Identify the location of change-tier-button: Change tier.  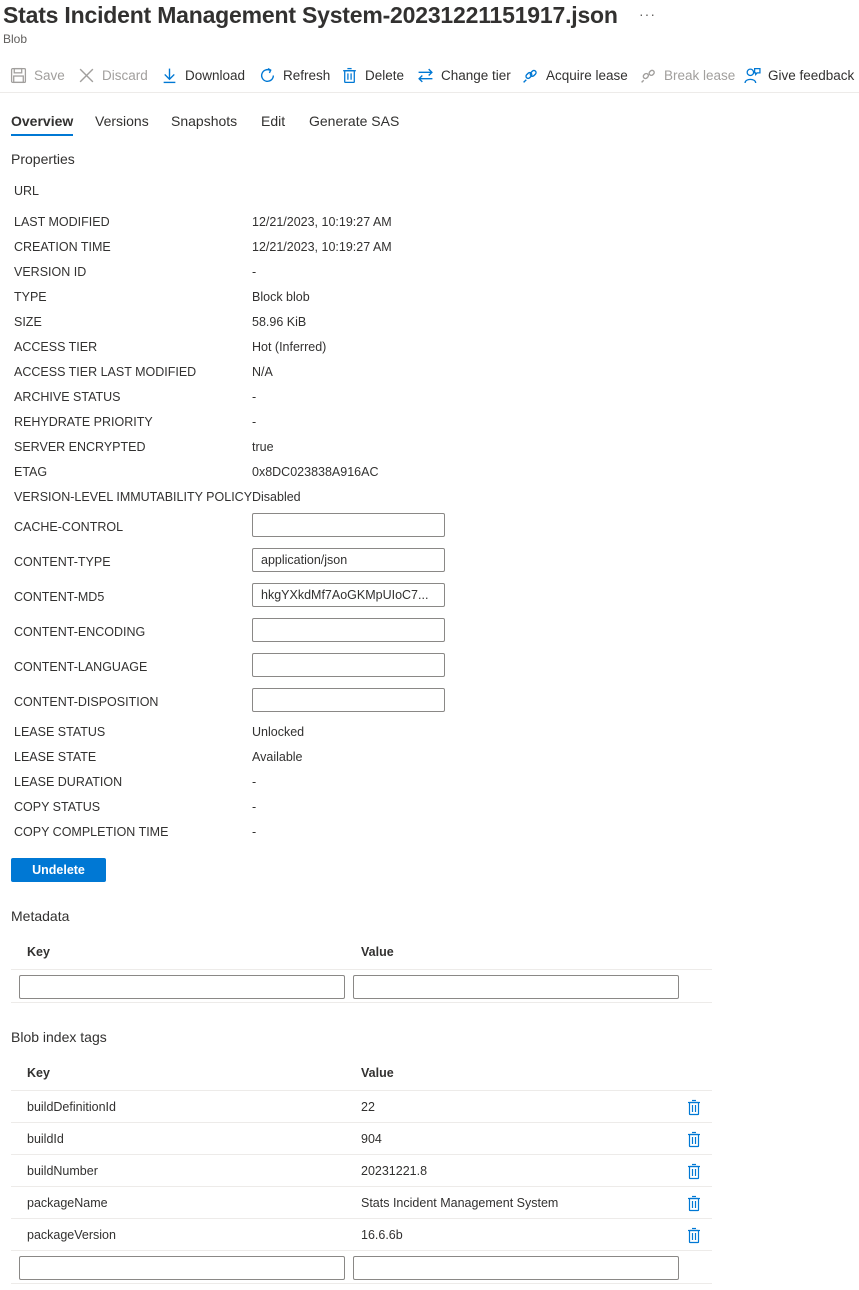
(464, 75).